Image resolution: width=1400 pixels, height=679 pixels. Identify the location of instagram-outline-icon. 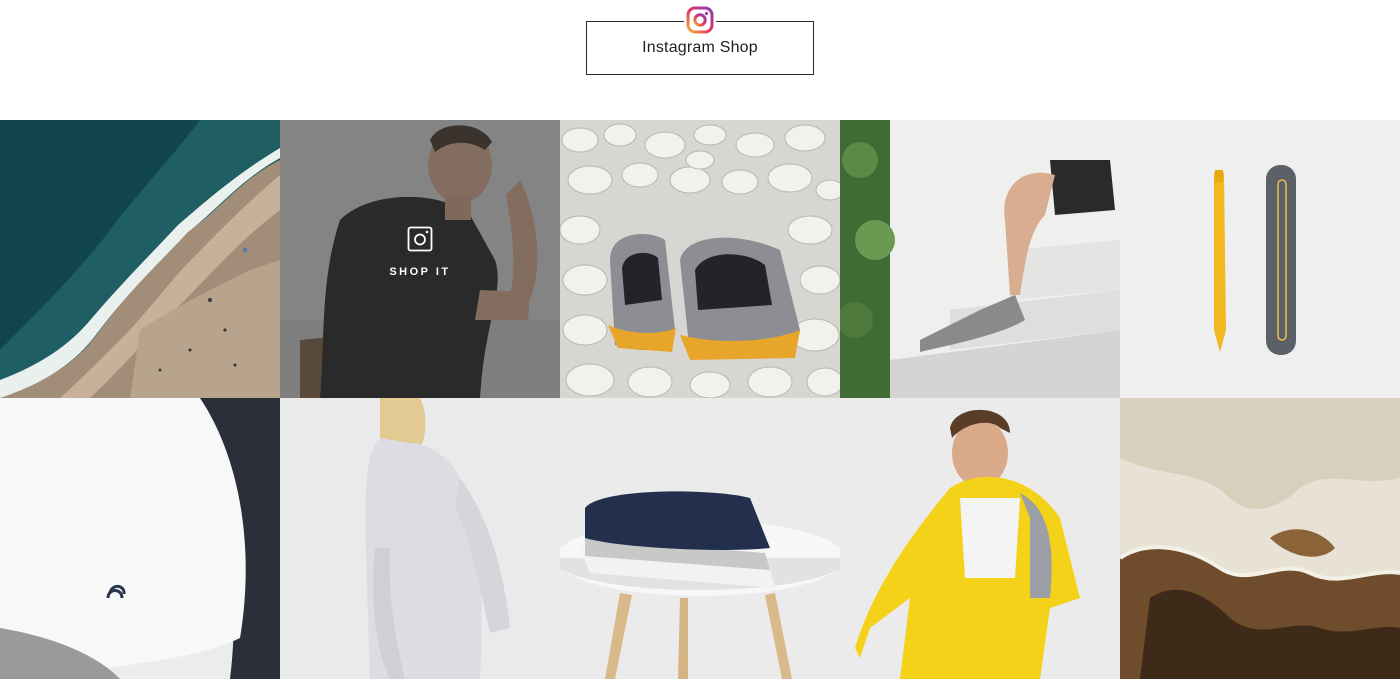
(420, 239).